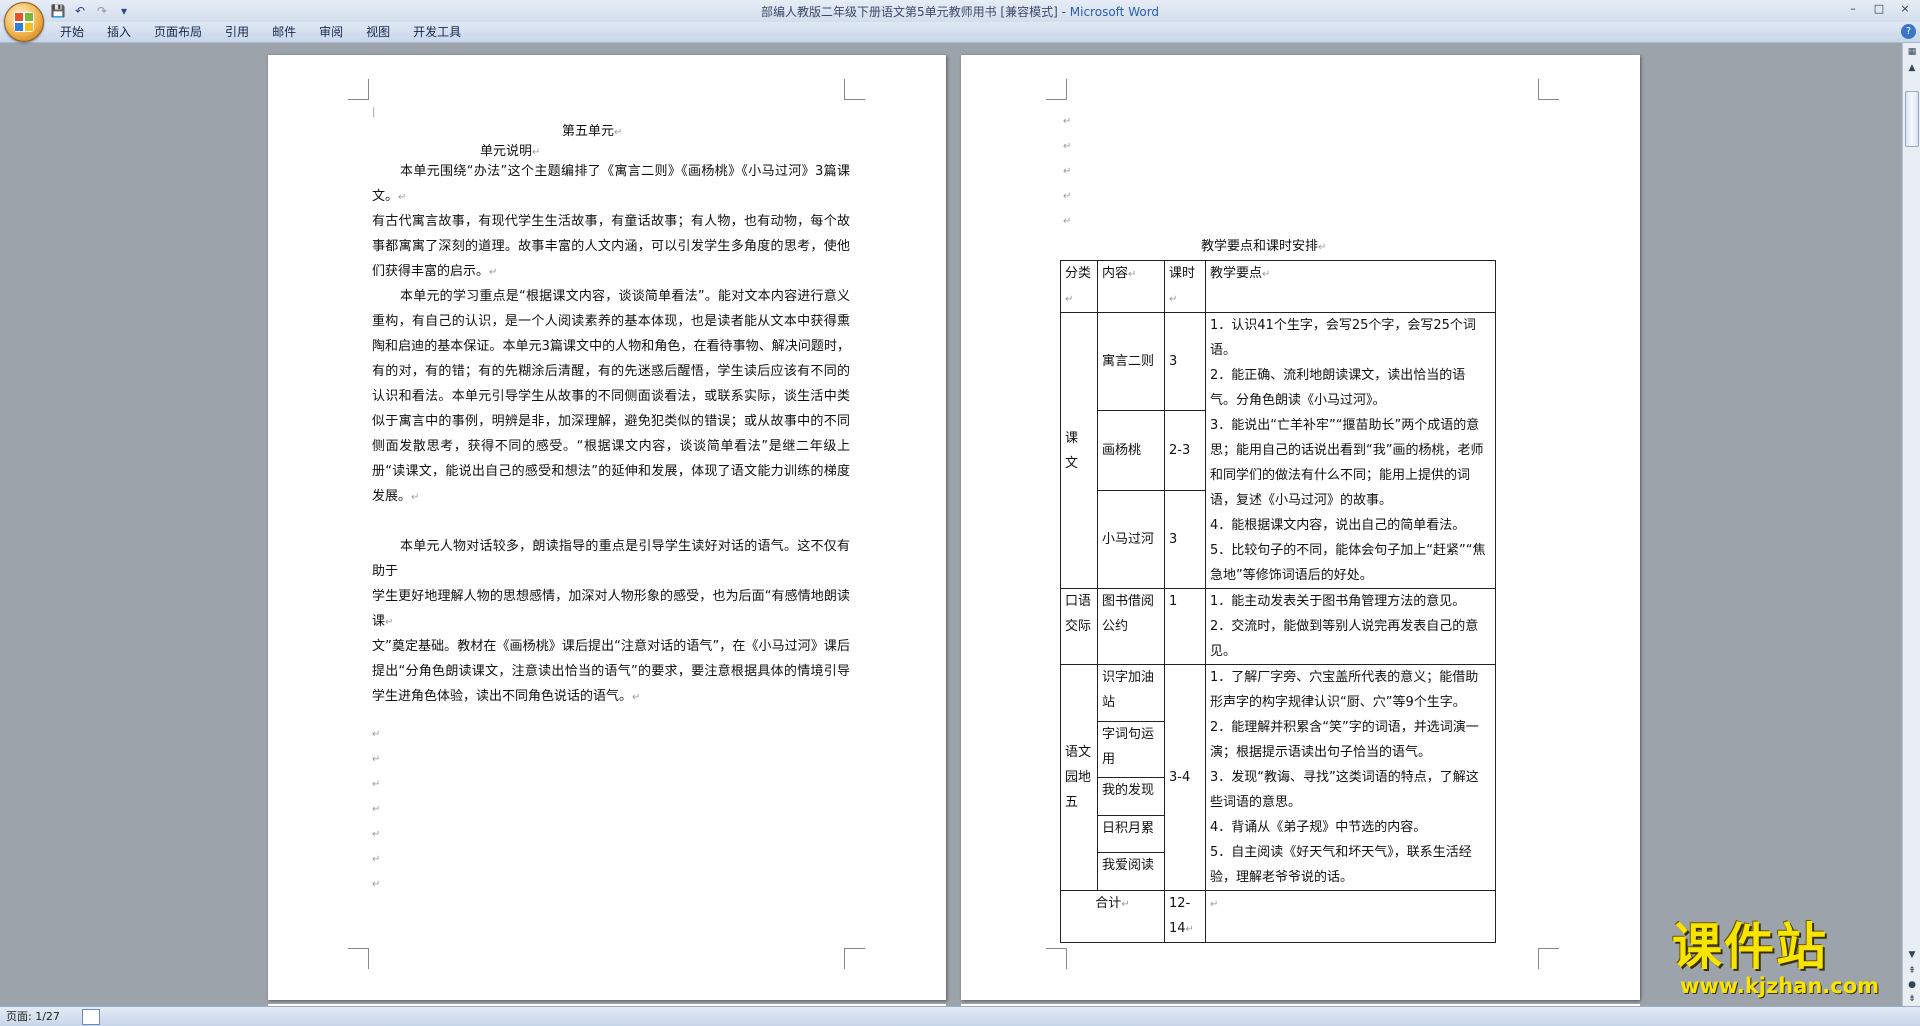 The width and height of the screenshot is (1920, 1026). Describe the element at coordinates (287, 32) in the screenshot. I see `tab-mailings: 邮件` at that location.